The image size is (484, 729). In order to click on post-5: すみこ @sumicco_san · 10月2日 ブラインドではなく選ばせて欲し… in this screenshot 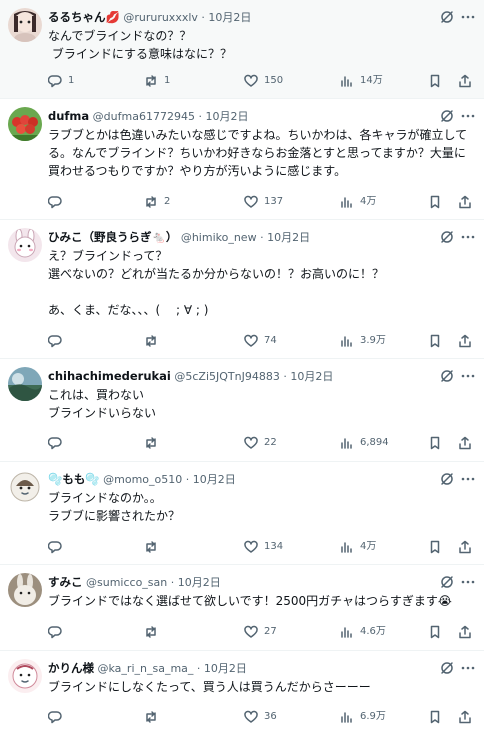, I will do `click(242, 608)`.